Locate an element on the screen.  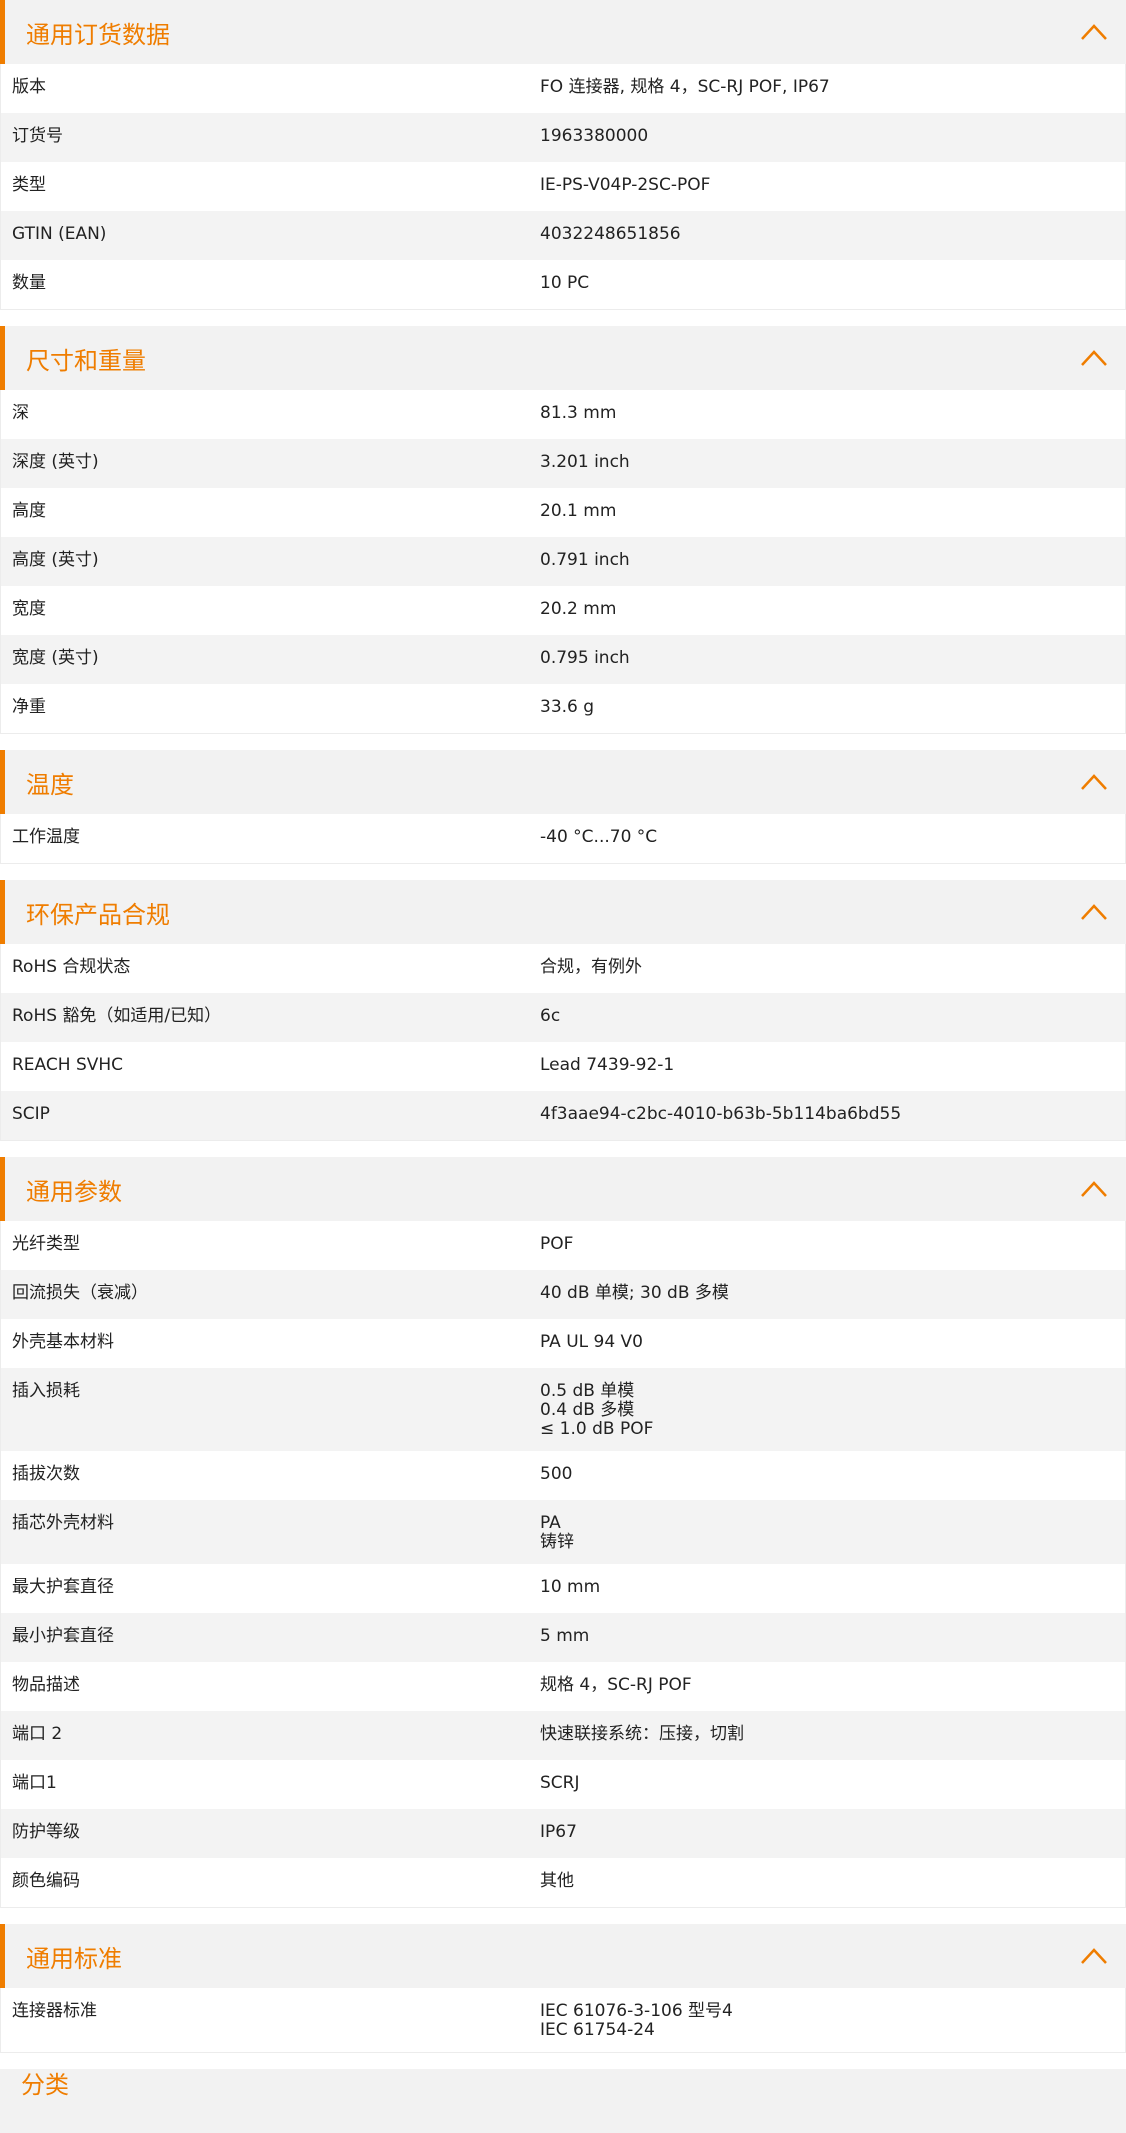
spec-row: 工作温度 -40 °C...70 °C is located at coordinates (563, 838).